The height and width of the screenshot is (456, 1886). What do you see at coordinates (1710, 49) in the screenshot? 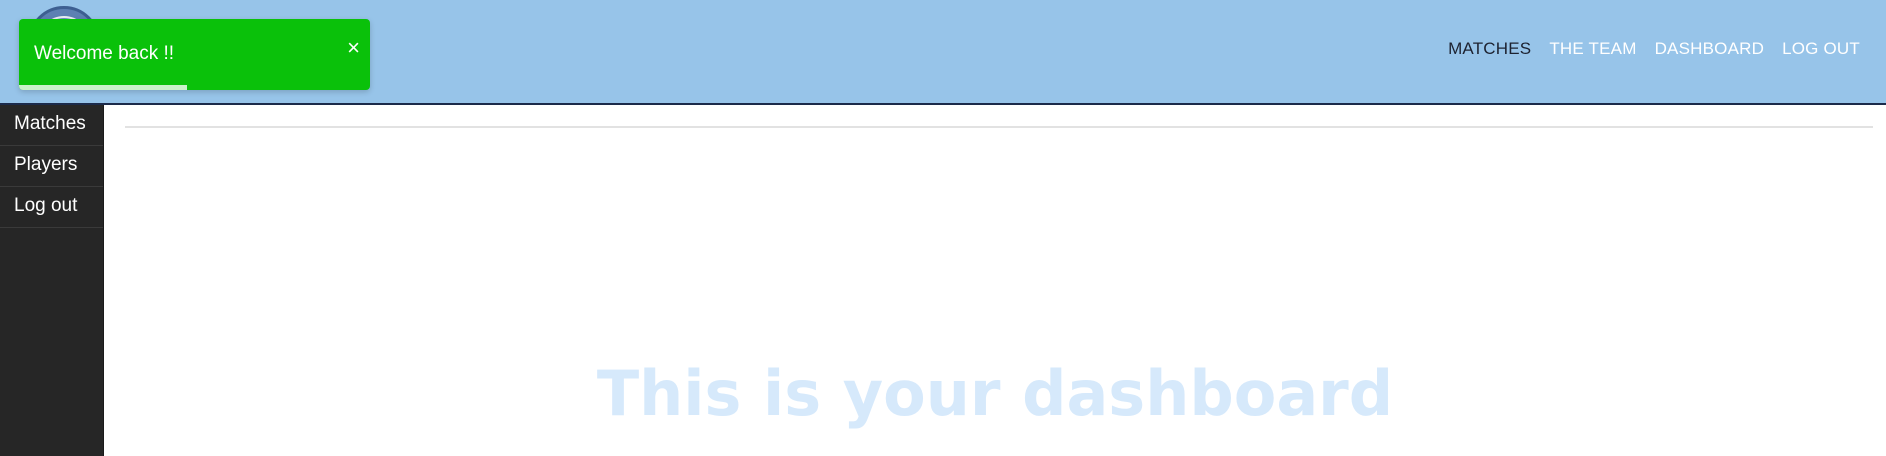
I see `nav-link-dashboard: DASHBOARD` at bounding box center [1710, 49].